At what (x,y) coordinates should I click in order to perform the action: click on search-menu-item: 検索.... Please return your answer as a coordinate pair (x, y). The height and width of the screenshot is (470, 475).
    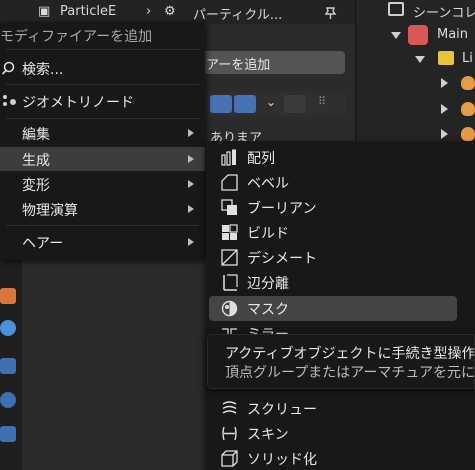
    Looking at the image, I should click on (102, 68).